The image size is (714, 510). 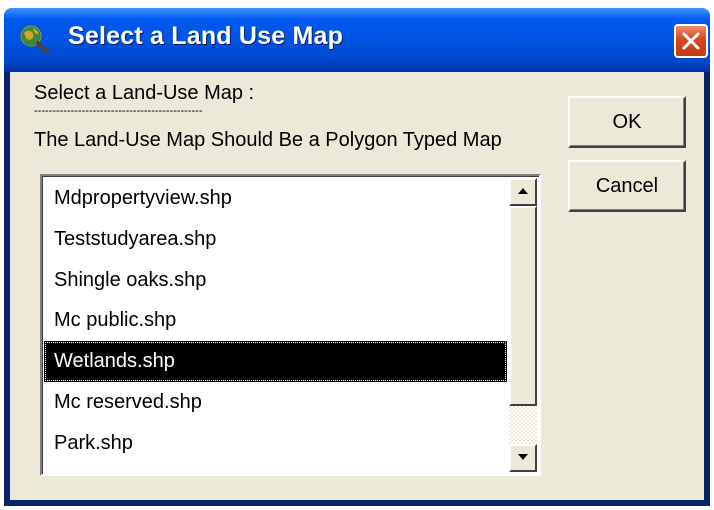 What do you see at coordinates (275, 361) in the screenshot?
I see `list-item-selected: Wetlands.shp` at bounding box center [275, 361].